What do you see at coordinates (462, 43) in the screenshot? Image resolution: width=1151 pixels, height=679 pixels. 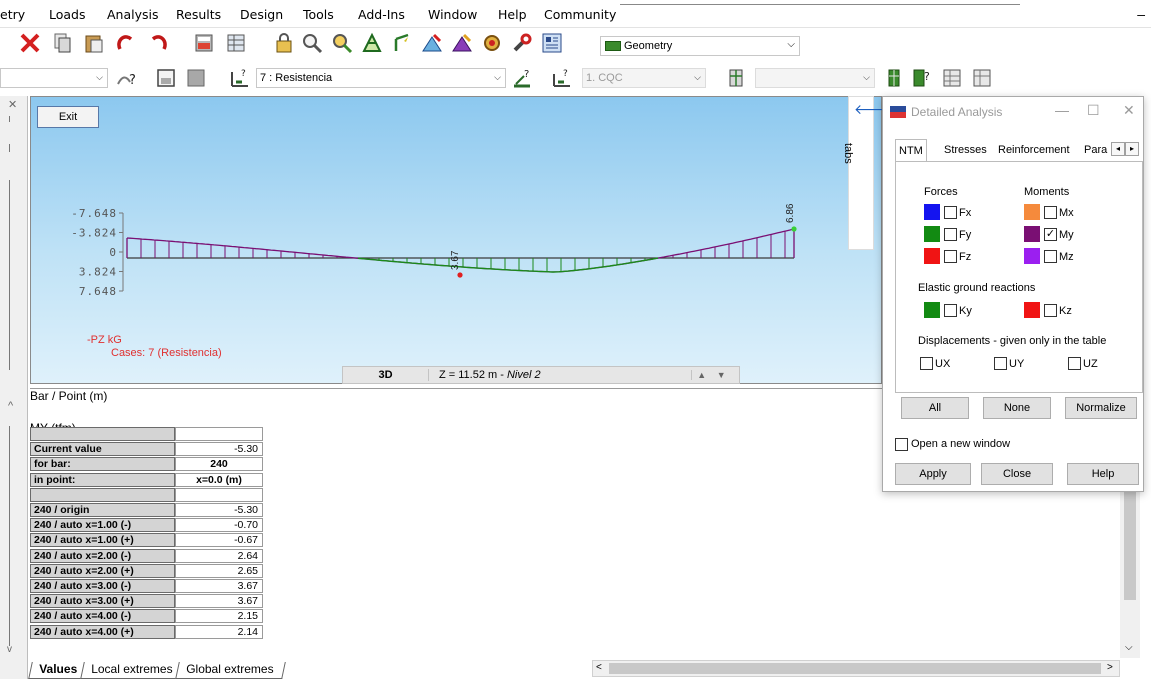 I see `results-icon` at bounding box center [462, 43].